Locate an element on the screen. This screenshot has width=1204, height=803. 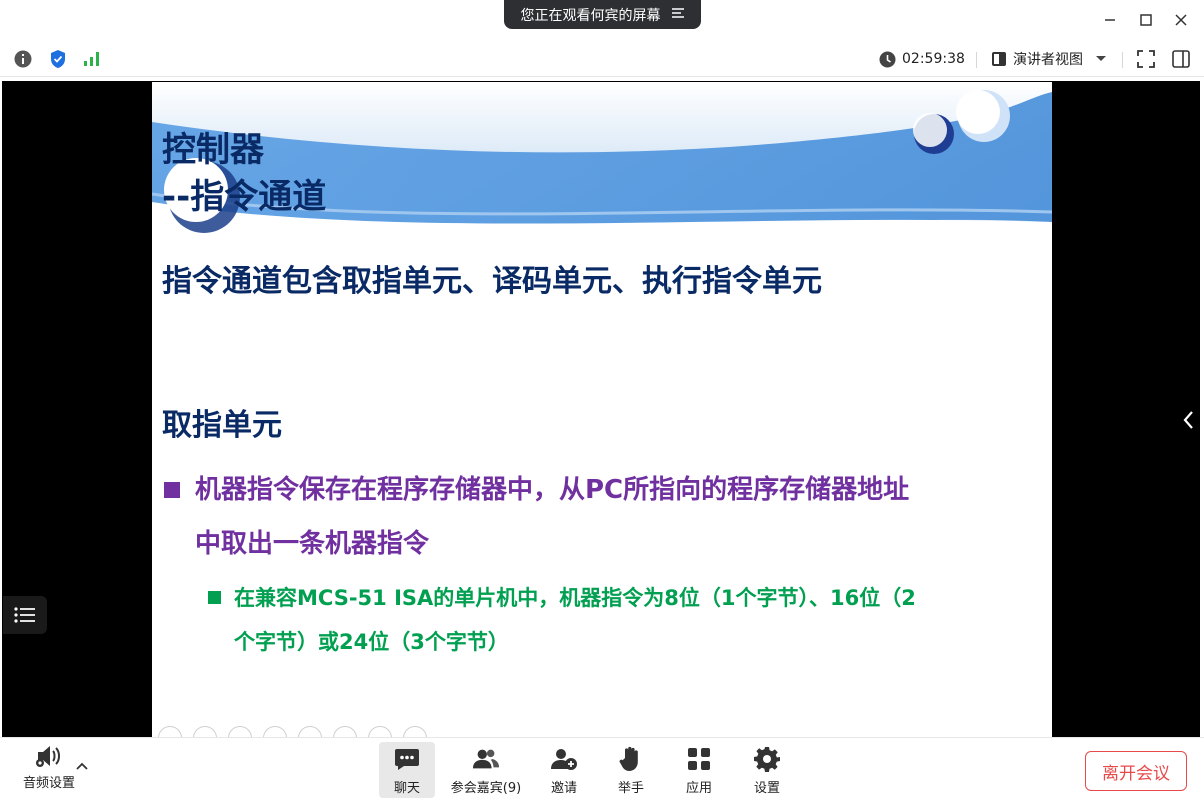
view-mode-dropdown: 演讲者视图 is located at coordinates (1049, 59).